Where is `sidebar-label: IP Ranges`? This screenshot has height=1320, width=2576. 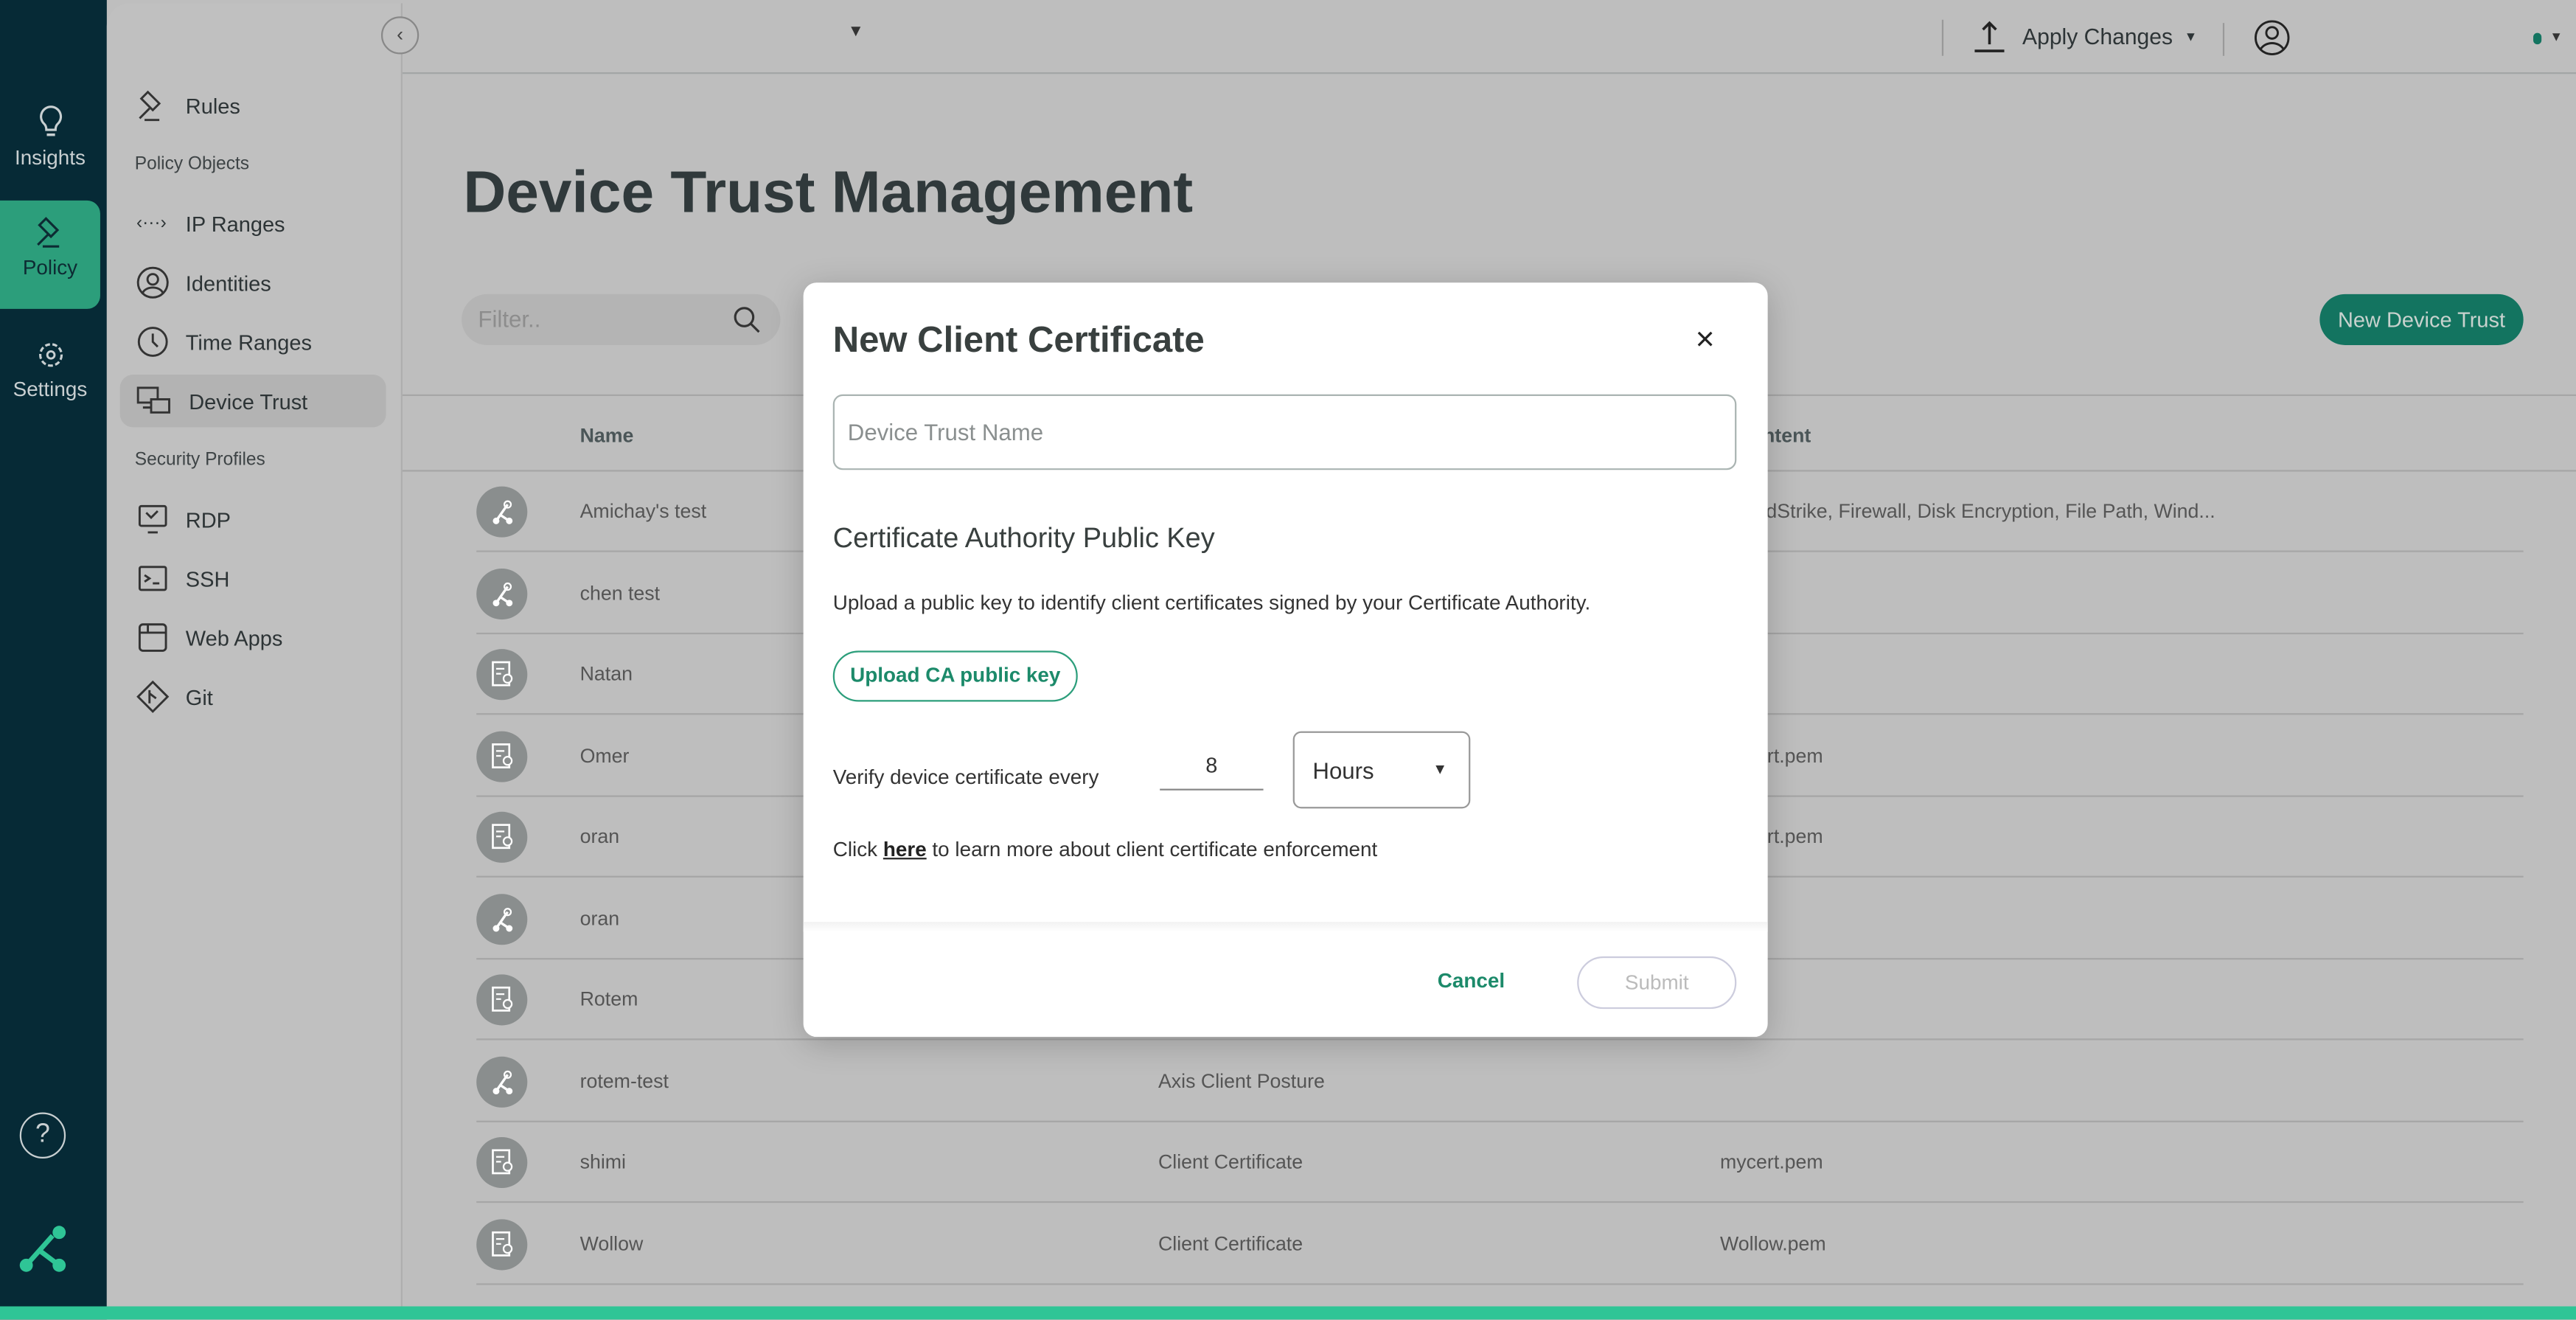 sidebar-label: IP Ranges is located at coordinates (235, 223).